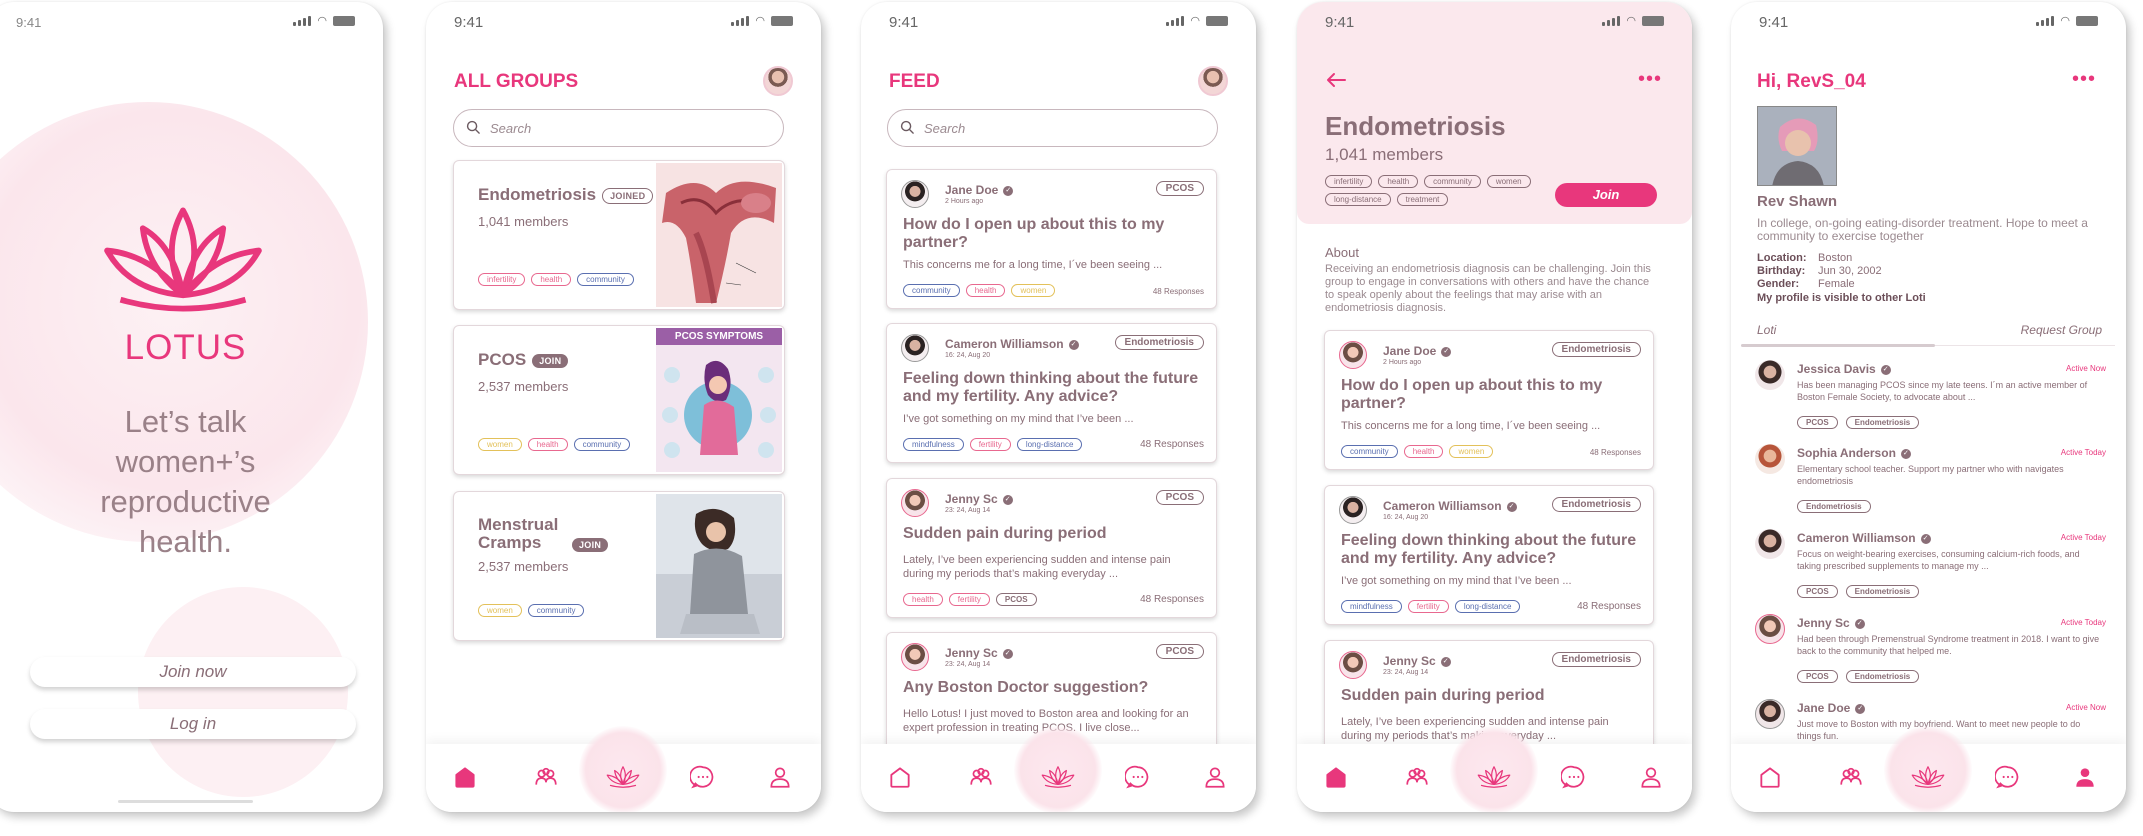 The image size is (2143, 836). What do you see at coordinates (1797, 146) in the screenshot?
I see `profile-photo` at bounding box center [1797, 146].